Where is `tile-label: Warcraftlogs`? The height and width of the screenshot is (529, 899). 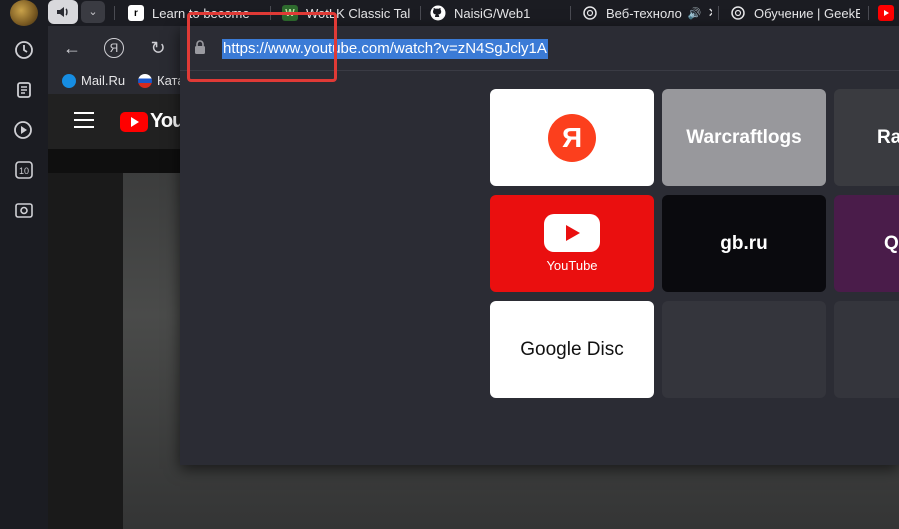
tile-label: Warcraftlogs is located at coordinates (744, 137).